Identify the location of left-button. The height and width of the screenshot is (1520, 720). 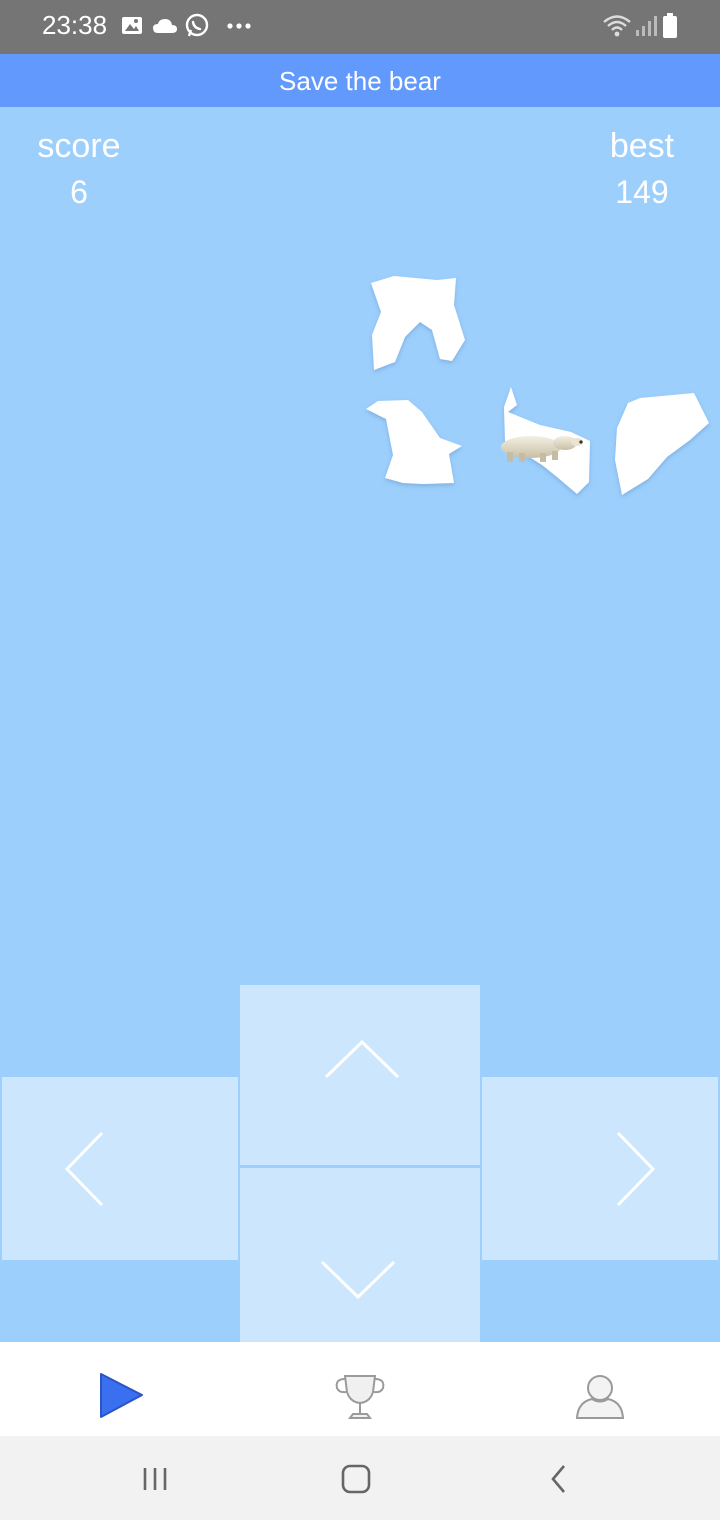
(120, 1168).